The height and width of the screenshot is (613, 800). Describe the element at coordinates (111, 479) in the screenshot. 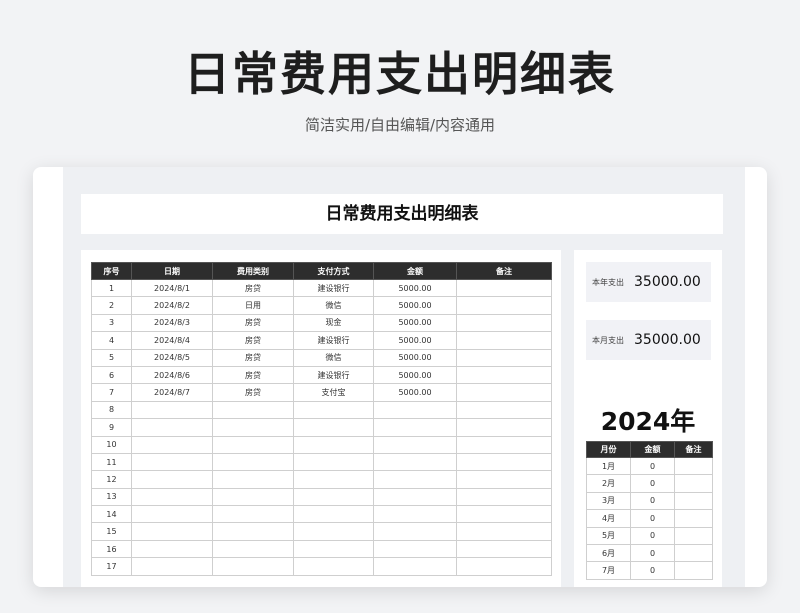

I see `table-cell: 12` at that location.